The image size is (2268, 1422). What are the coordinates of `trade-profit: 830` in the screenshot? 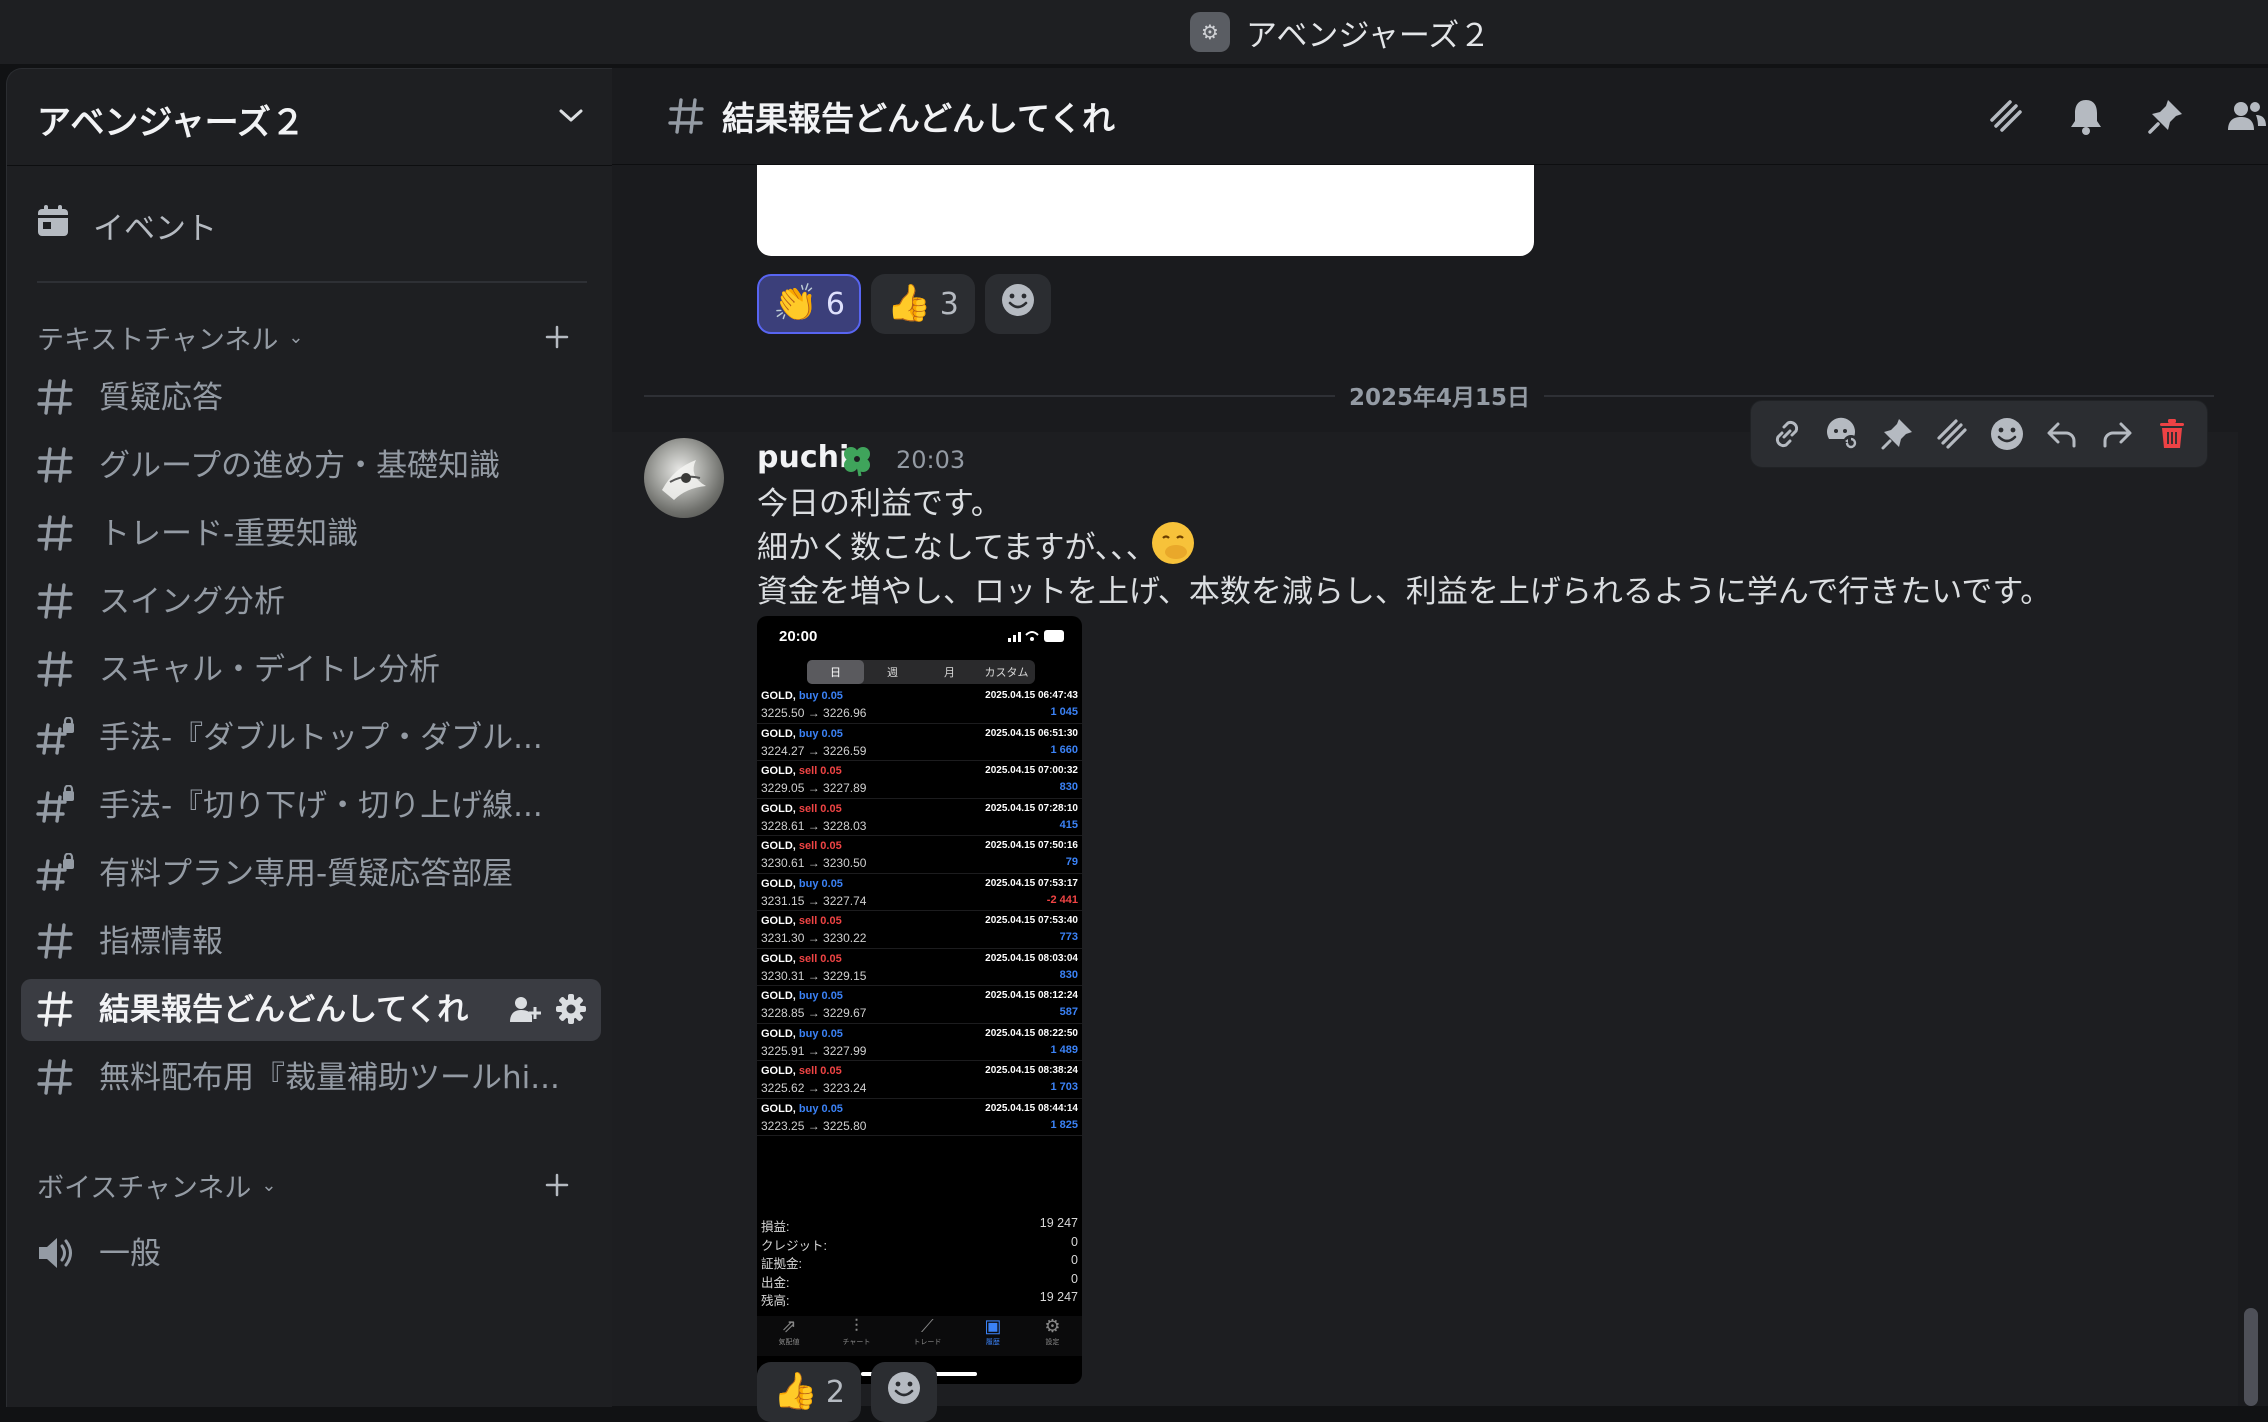 It's located at (1068, 974).